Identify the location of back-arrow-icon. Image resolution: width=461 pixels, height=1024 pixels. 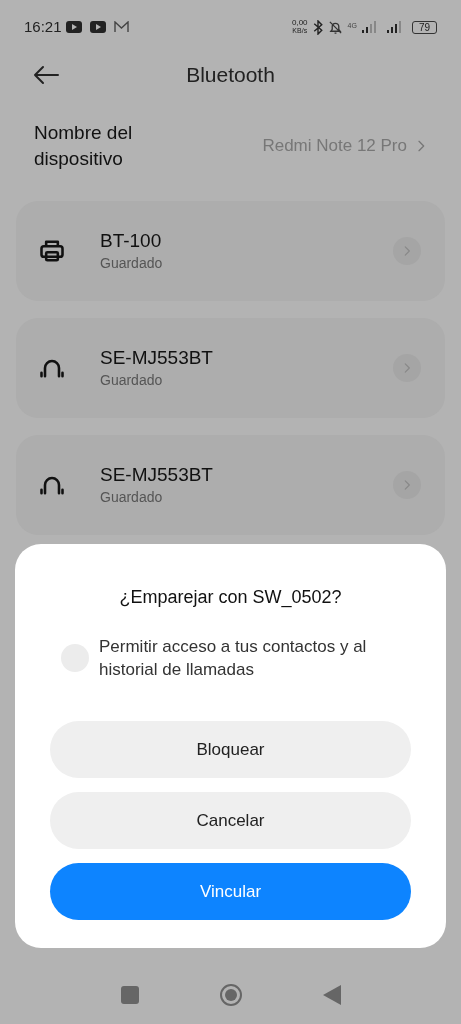
(46, 75).